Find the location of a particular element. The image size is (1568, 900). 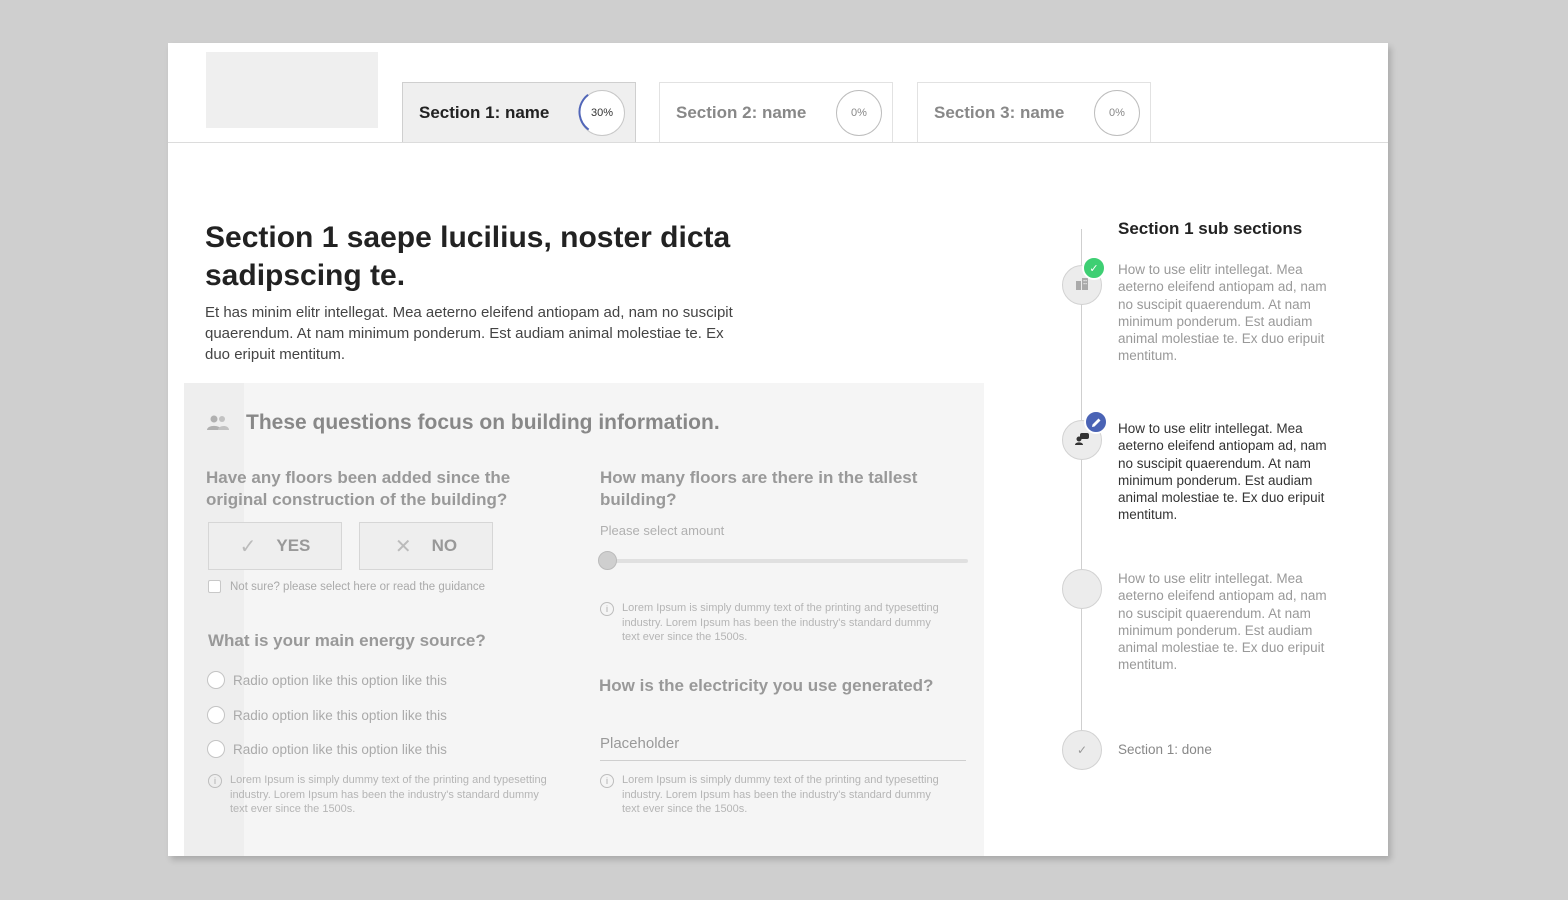

floors-slider-handle is located at coordinates (607, 560).